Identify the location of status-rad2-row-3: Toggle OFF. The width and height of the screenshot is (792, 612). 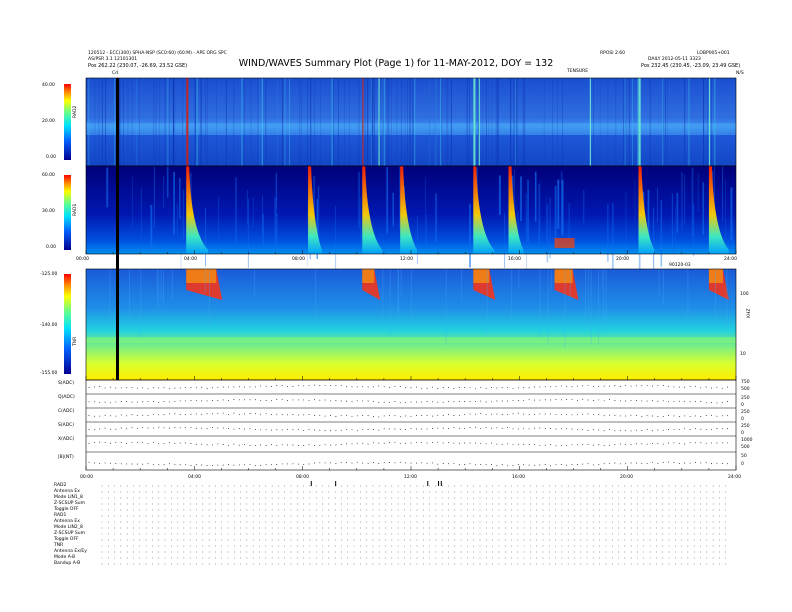
(66, 509).